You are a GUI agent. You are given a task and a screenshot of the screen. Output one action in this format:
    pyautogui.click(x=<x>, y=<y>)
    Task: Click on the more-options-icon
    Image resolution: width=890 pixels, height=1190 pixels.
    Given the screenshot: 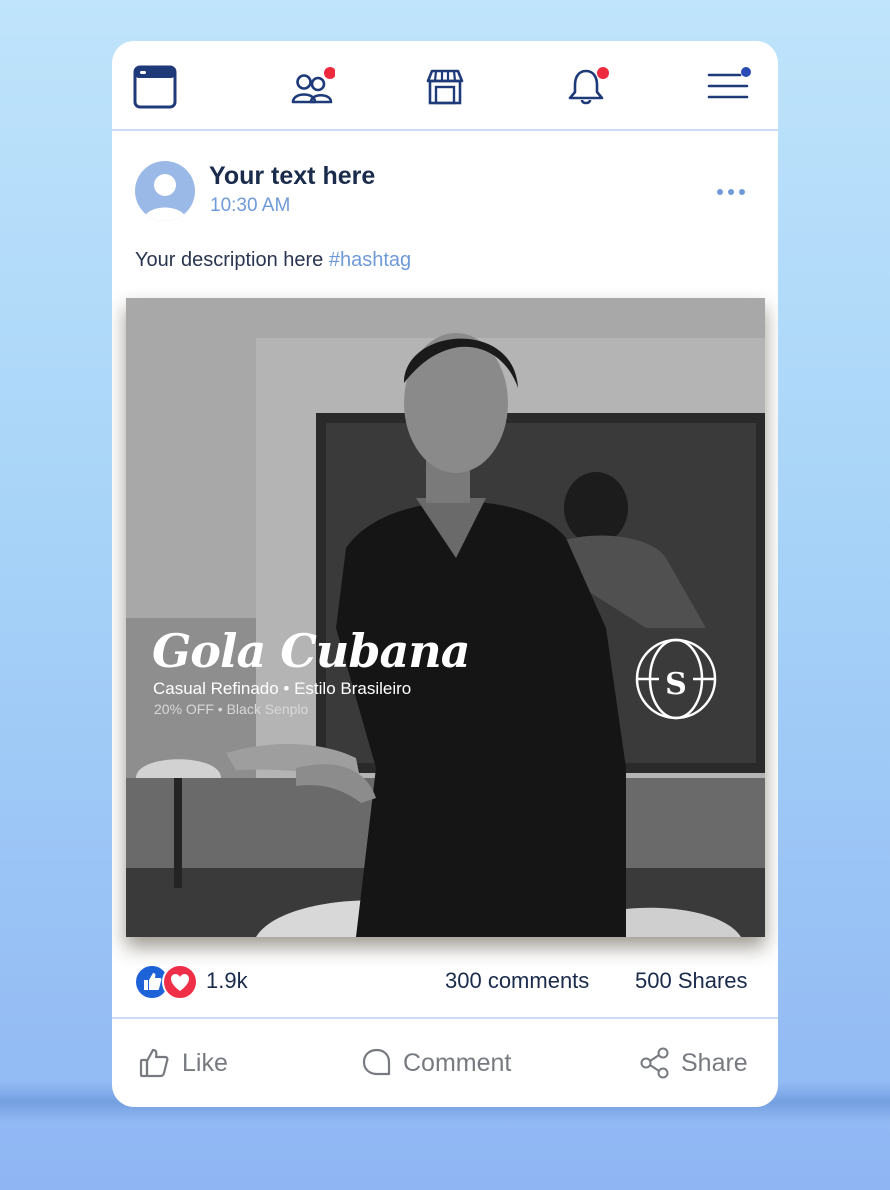 What is the action you would take?
    pyautogui.click(x=731, y=192)
    